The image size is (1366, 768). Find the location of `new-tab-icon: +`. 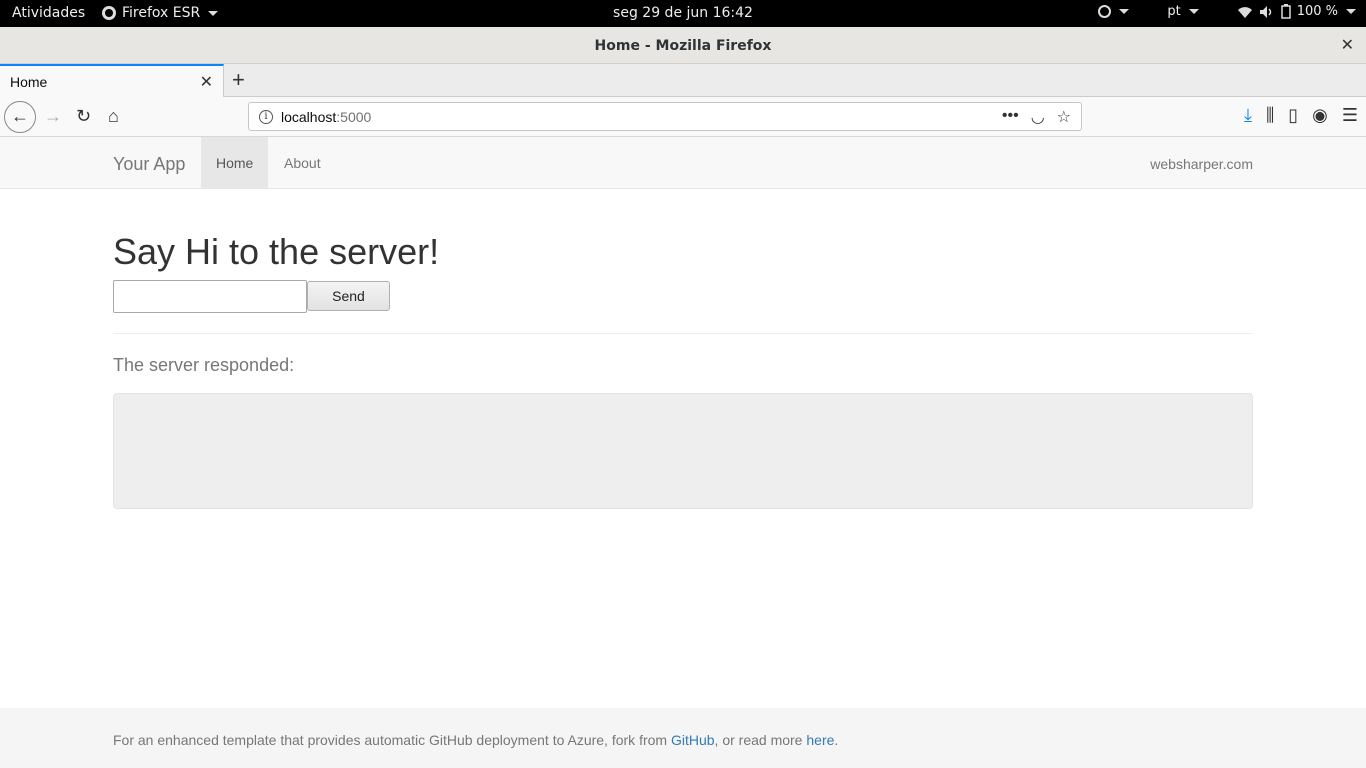

new-tab-icon: + is located at coordinates (238, 80).